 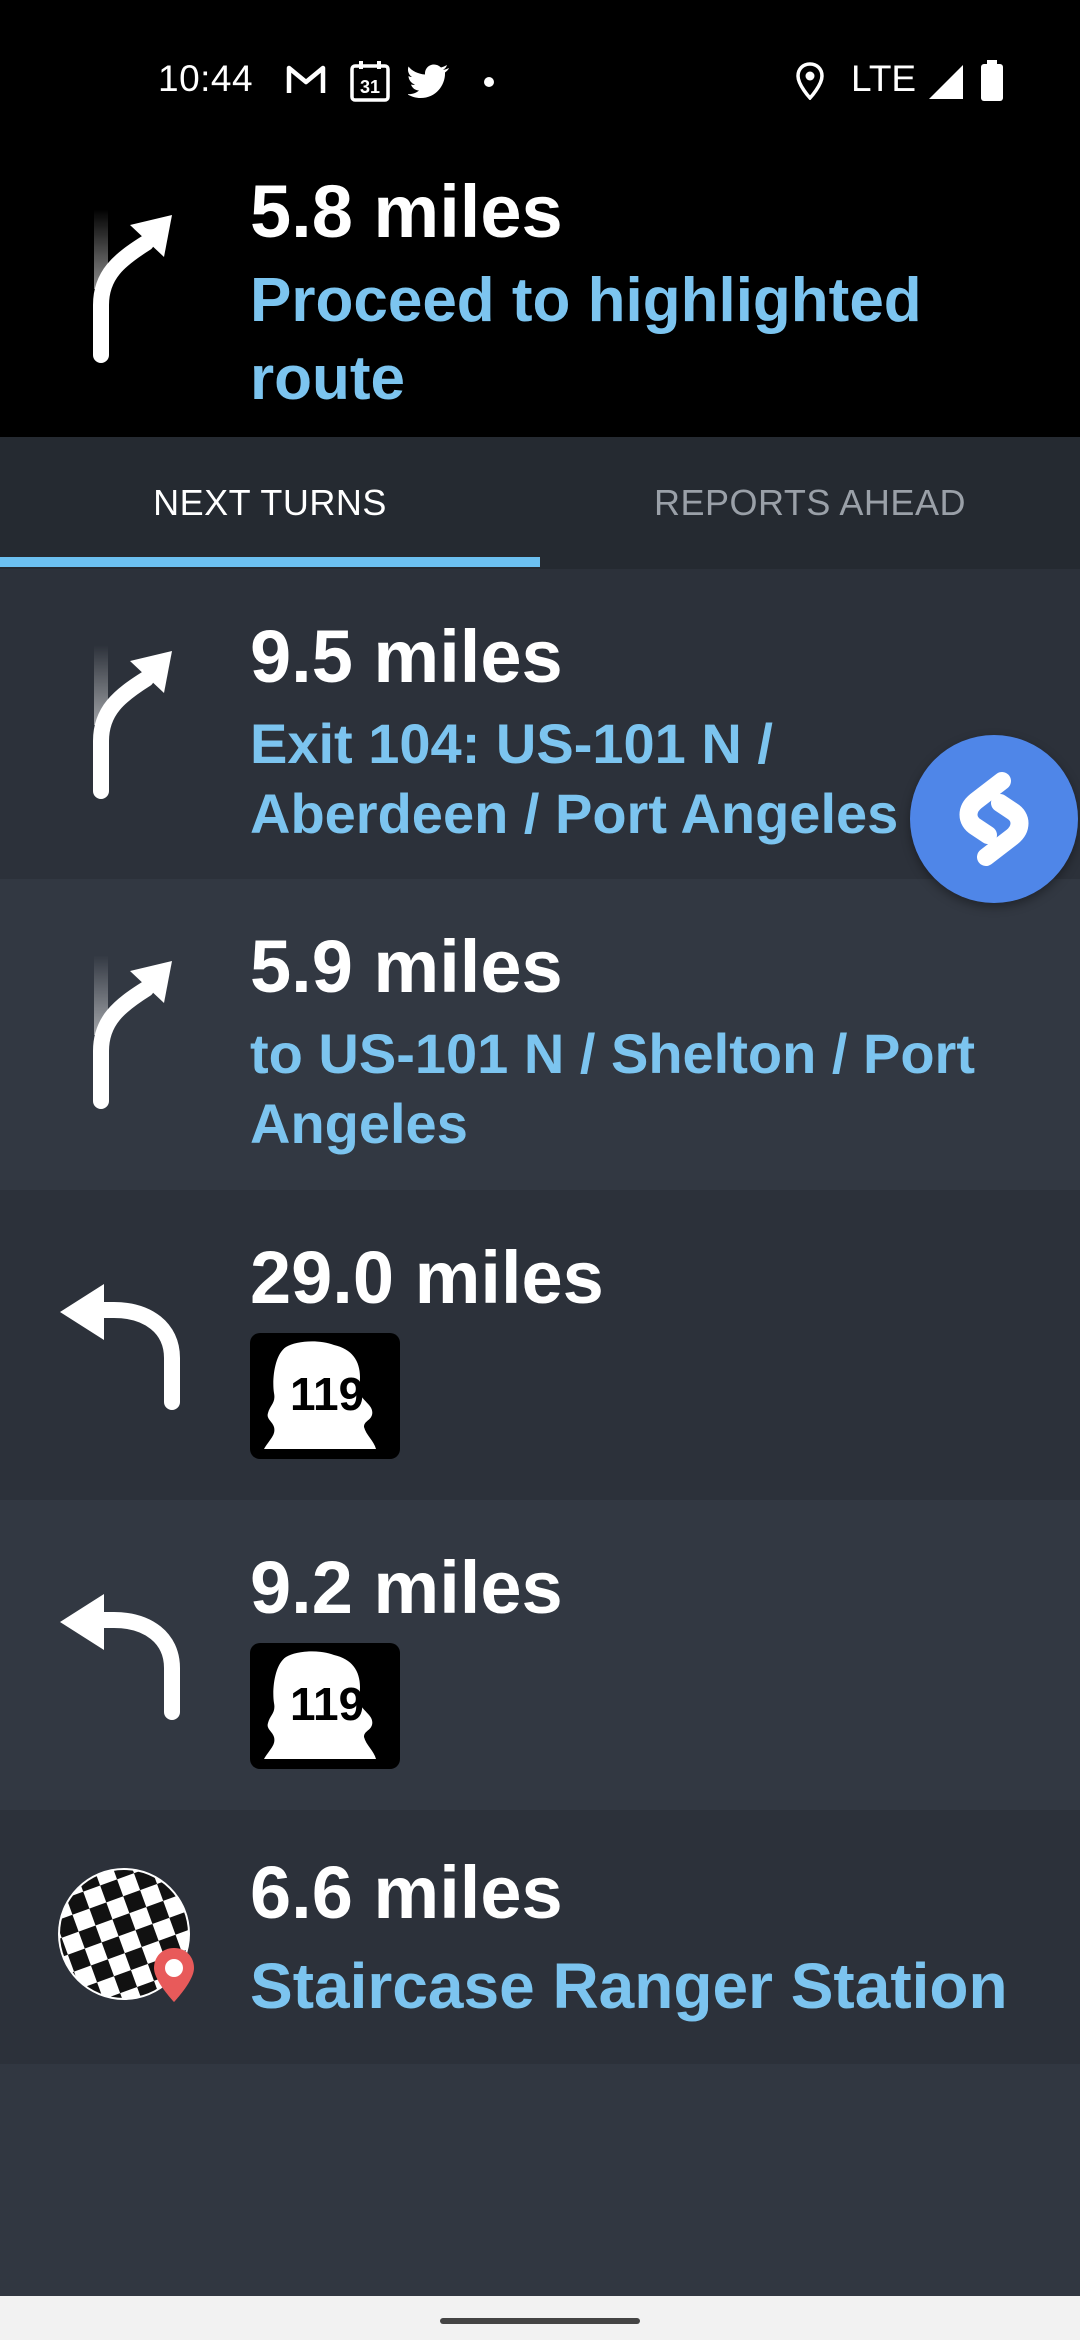 I want to click on signal-icon, so click(x=946, y=82).